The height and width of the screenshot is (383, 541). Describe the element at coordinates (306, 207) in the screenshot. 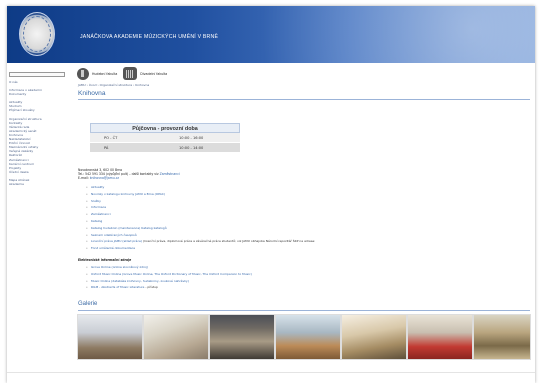

I see `list-item: Informace` at that location.